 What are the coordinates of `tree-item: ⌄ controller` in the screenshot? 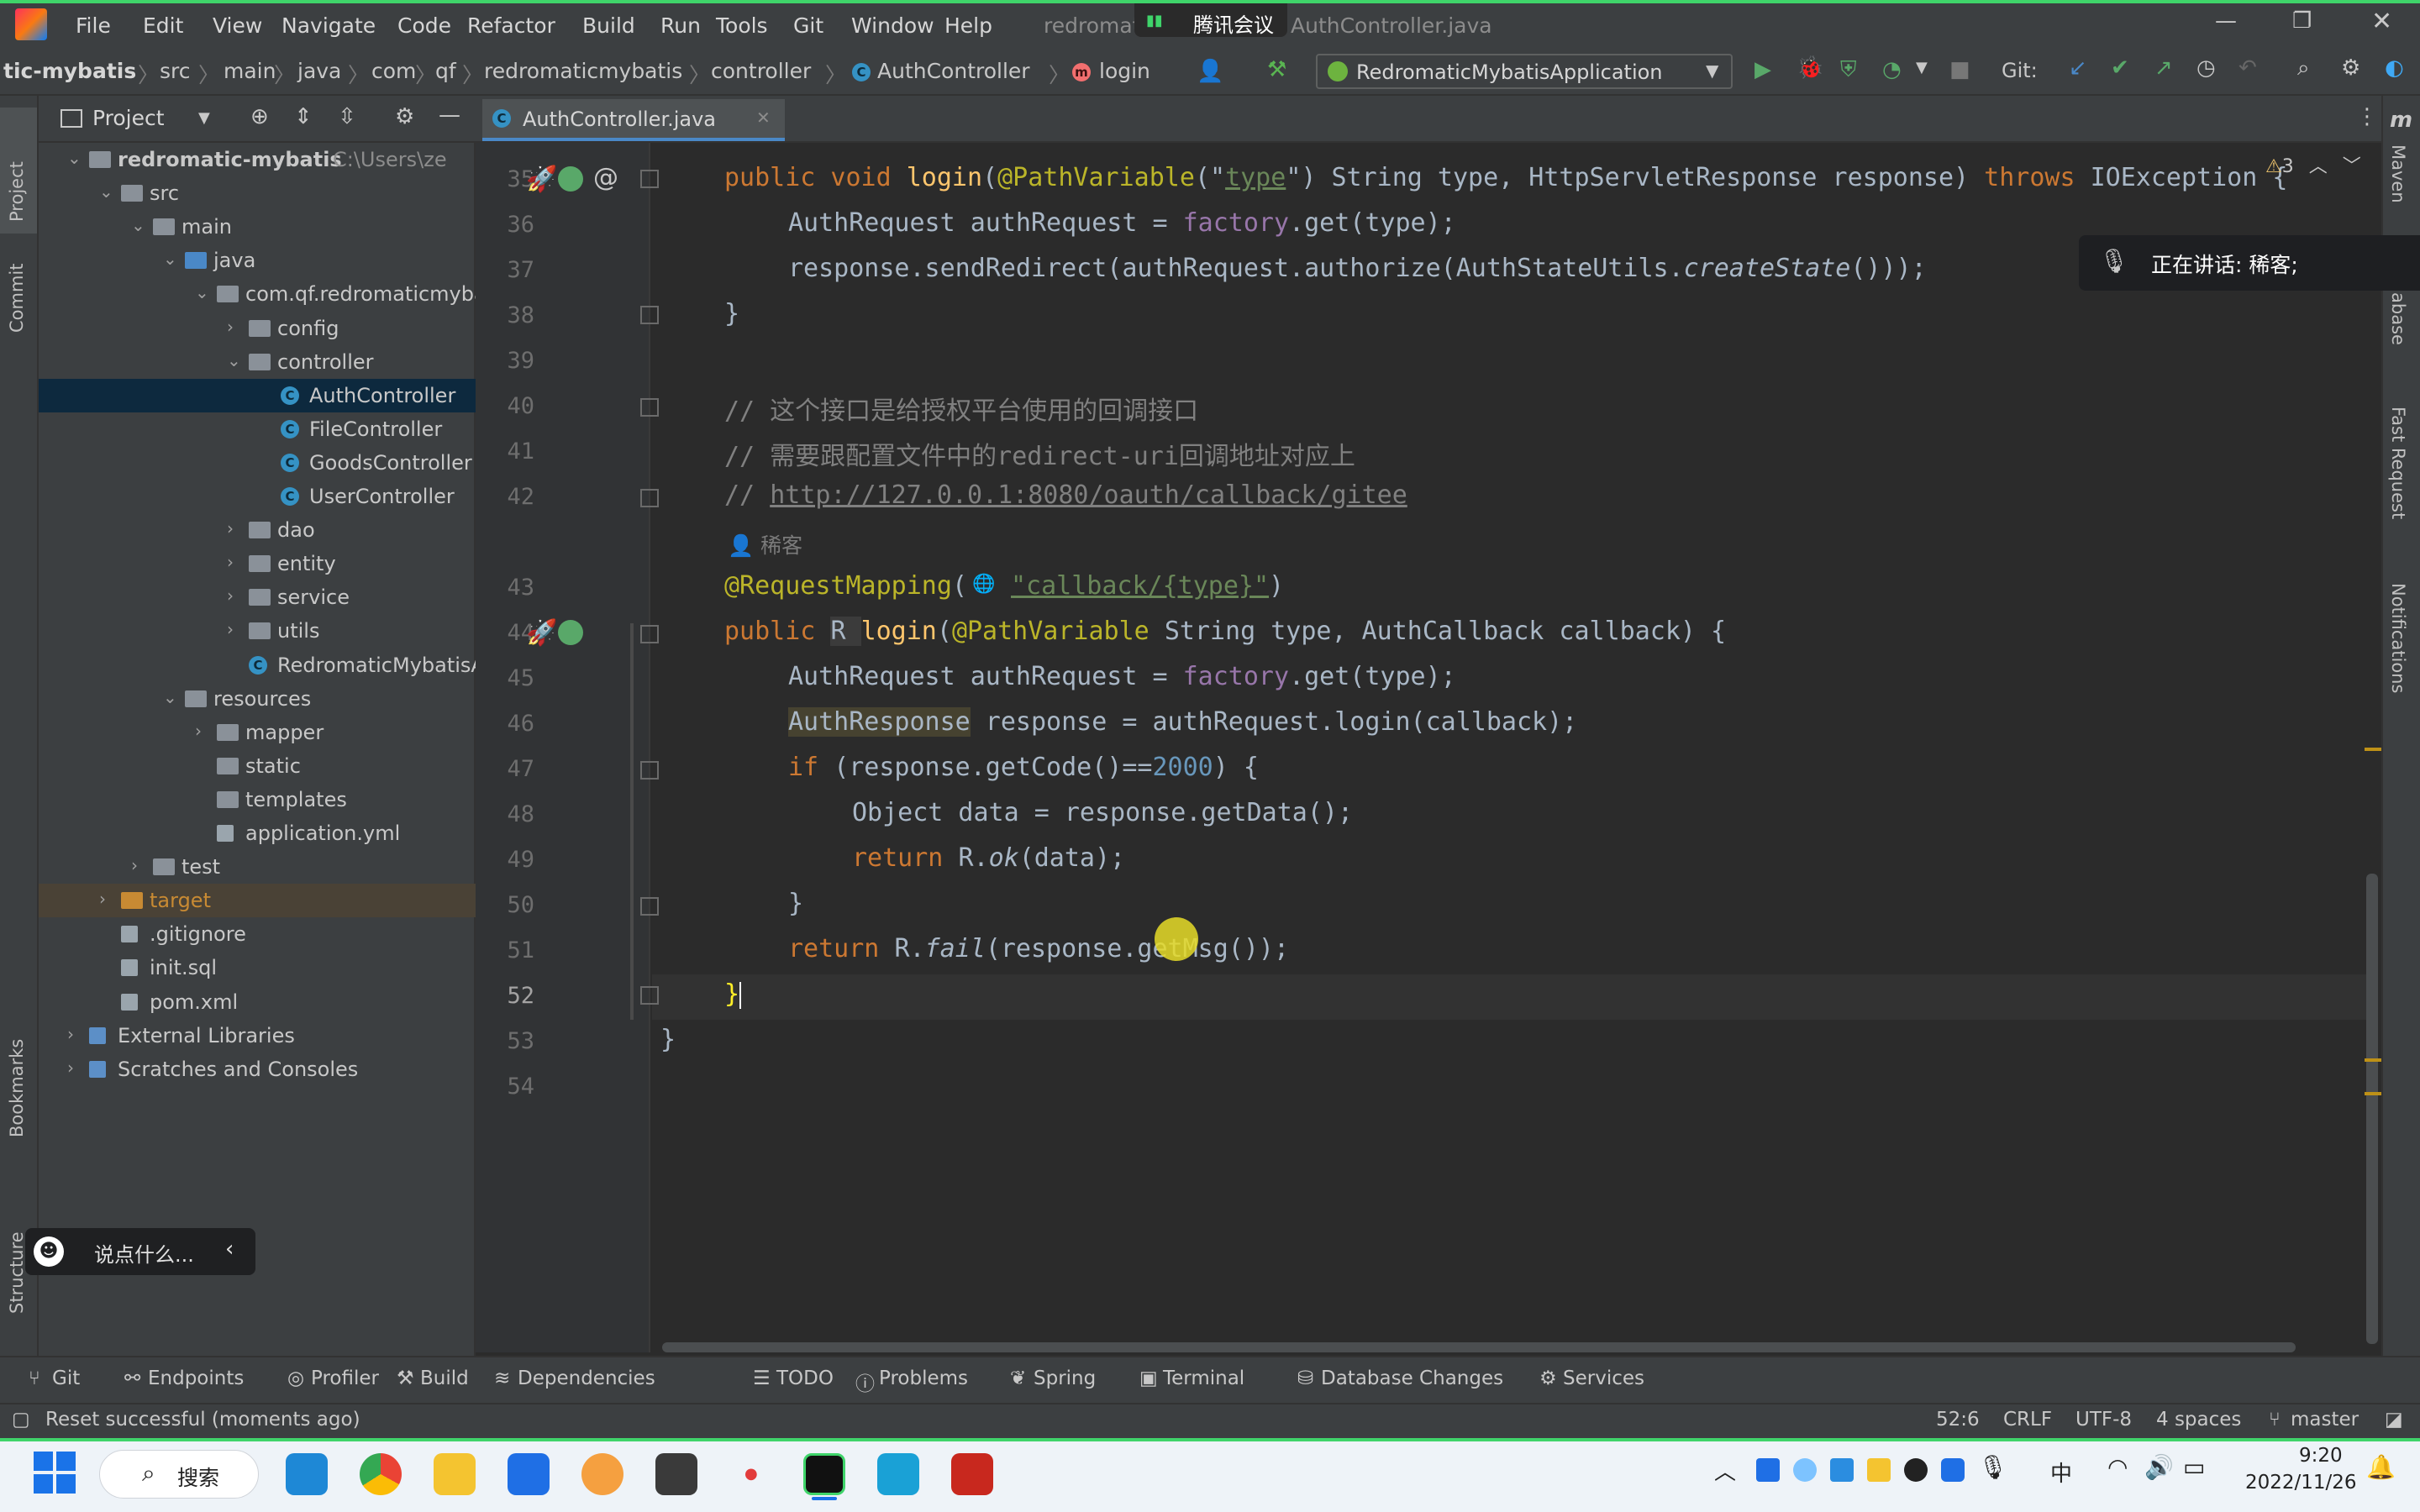 It's located at (257, 362).